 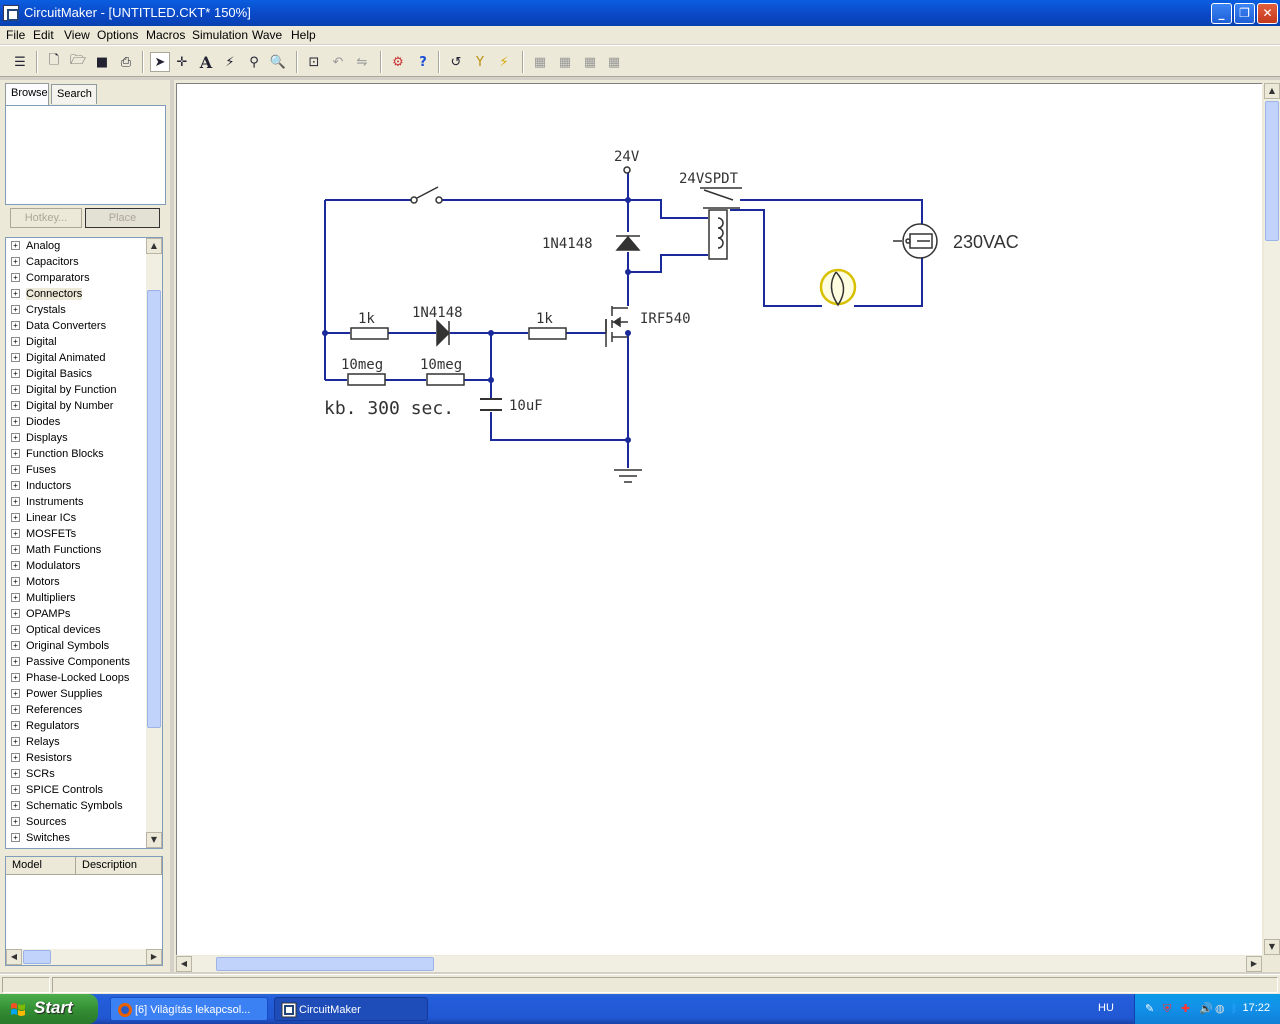 What do you see at coordinates (50, 280) in the screenshot?
I see `tree-item: + Comparators` at bounding box center [50, 280].